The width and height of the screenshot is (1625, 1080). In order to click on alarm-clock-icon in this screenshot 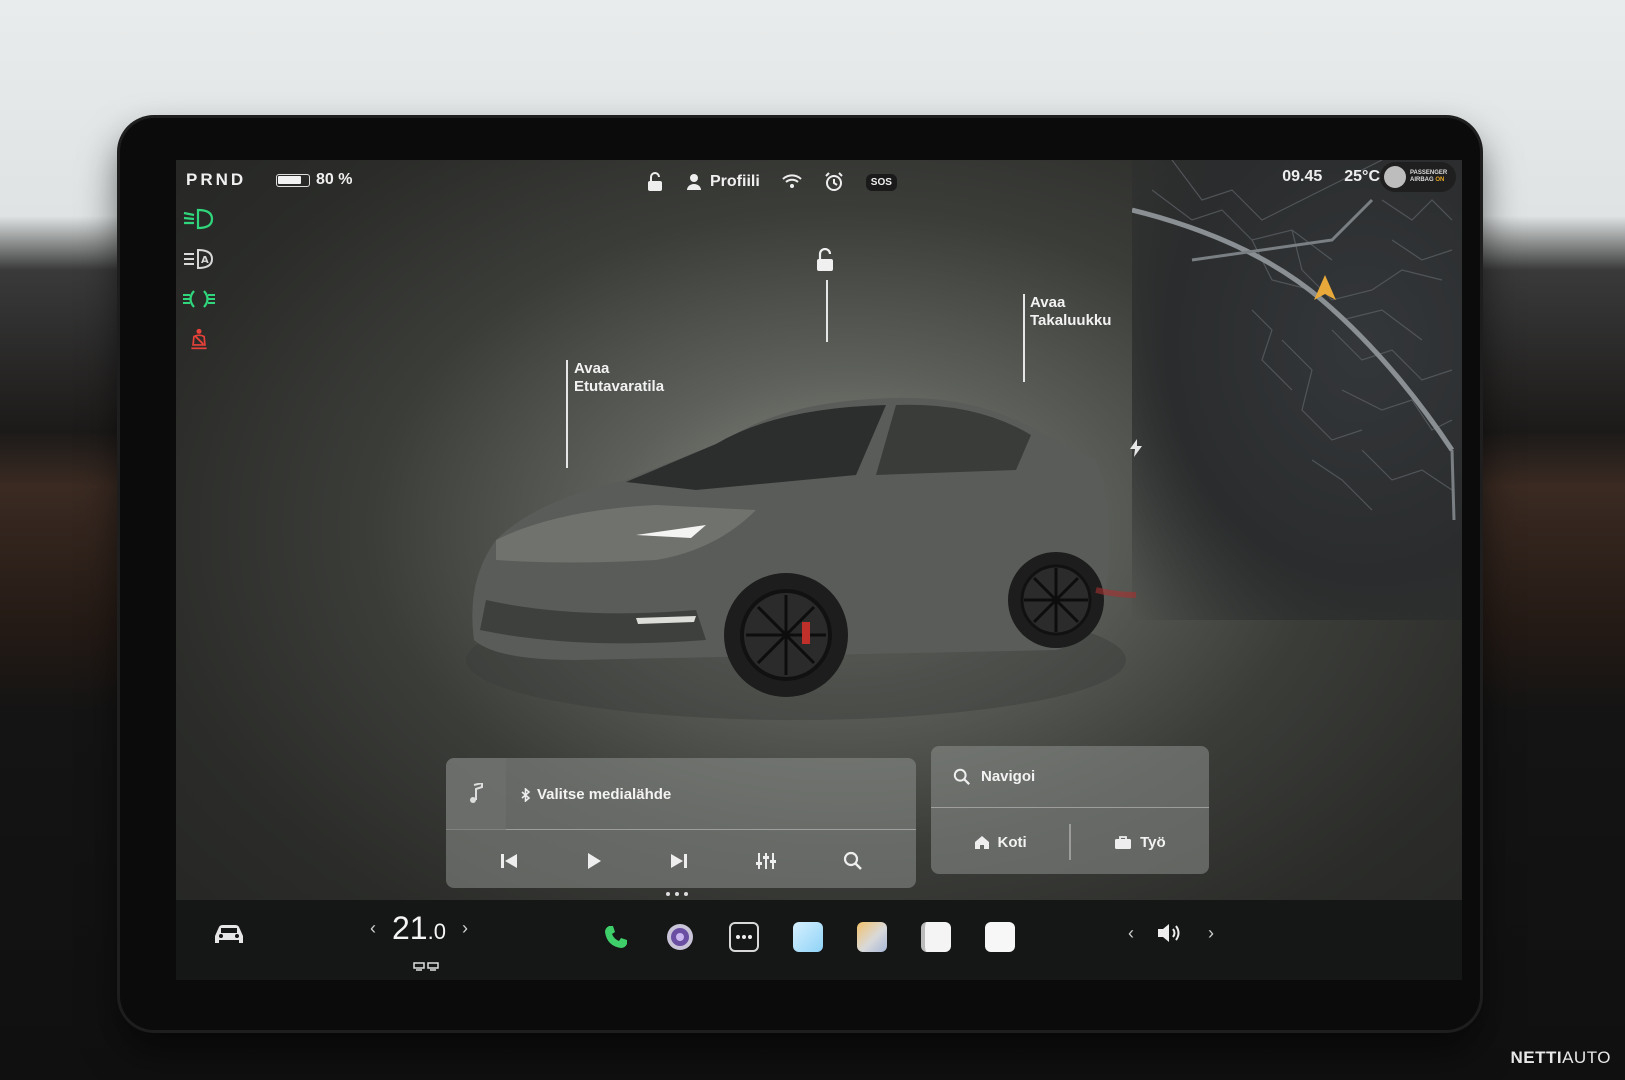, I will do `click(834, 181)`.